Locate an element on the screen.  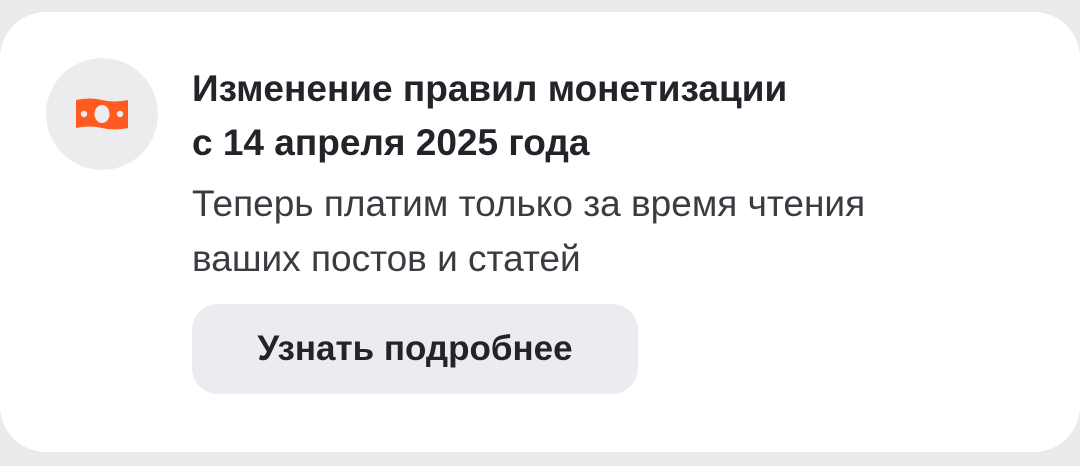
card-description-line: ваших постов и статей is located at coordinates (386, 258).